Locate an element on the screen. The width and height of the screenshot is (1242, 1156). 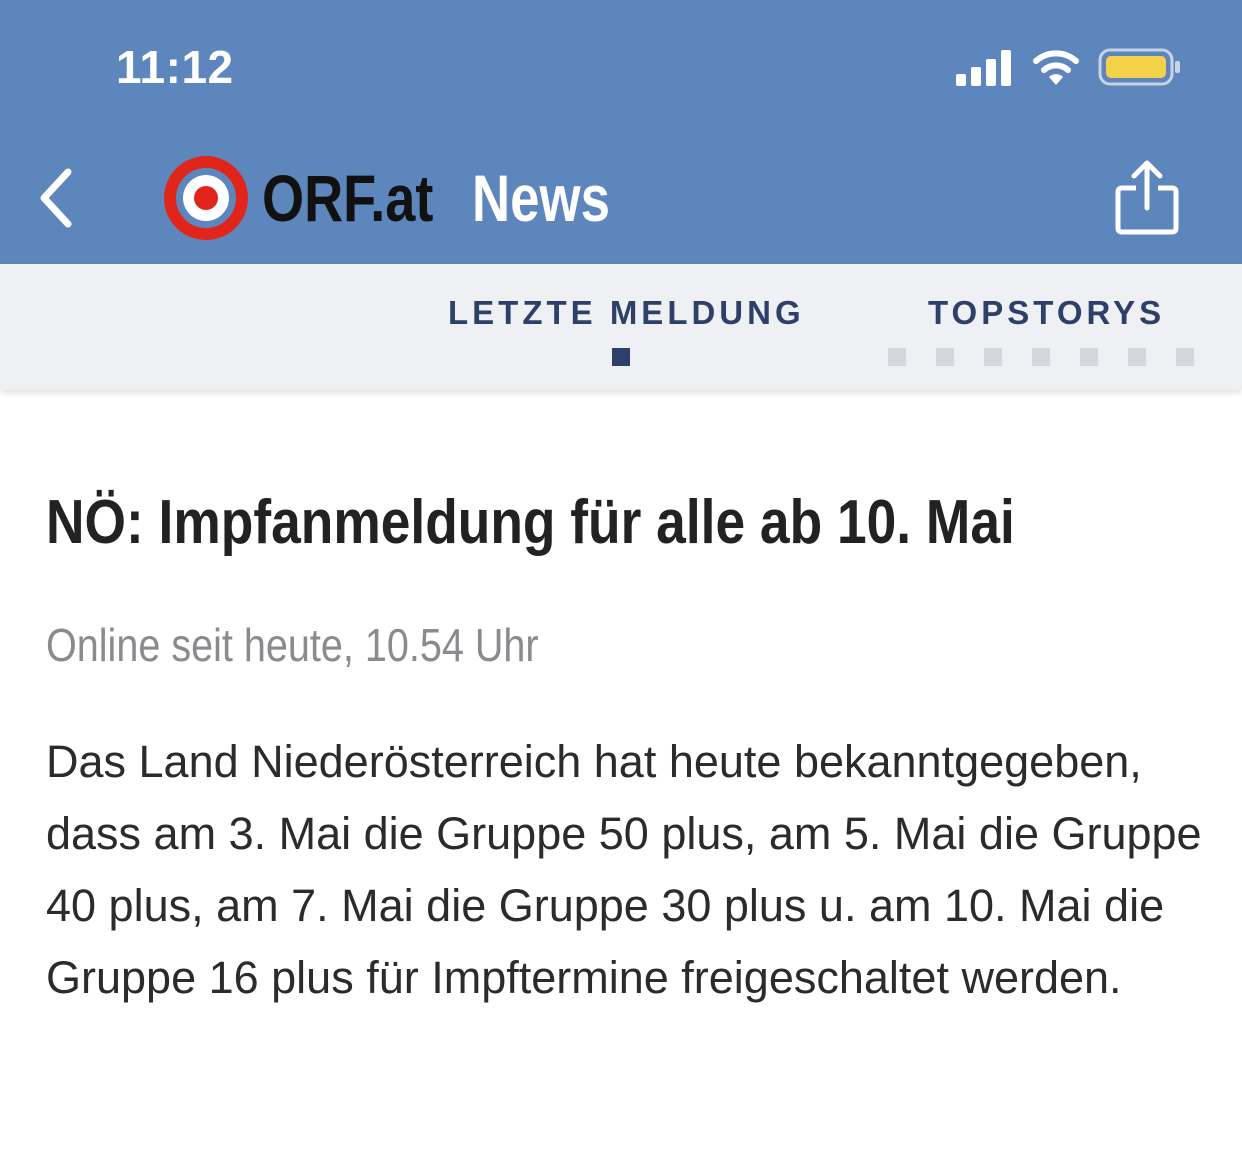
section-title: News is located at coordinates (541, 198).